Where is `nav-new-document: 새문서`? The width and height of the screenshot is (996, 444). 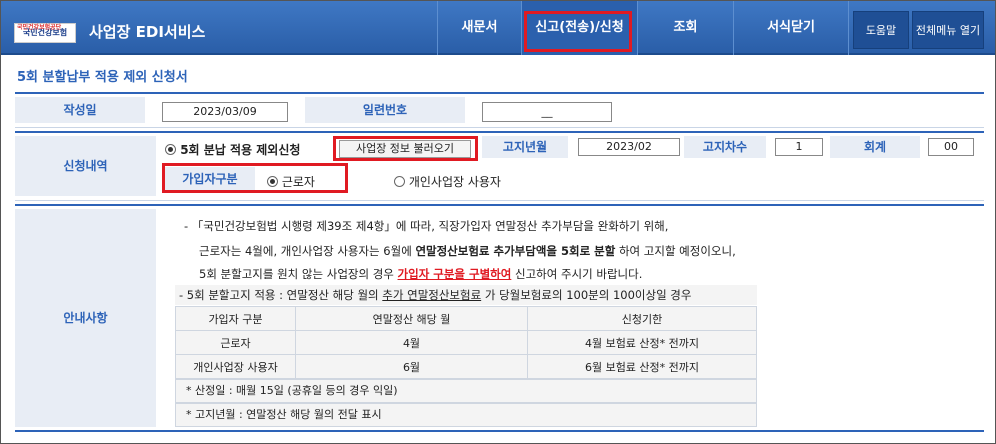
nav-new-document: 새문서 is located at coordinates (479, 28).